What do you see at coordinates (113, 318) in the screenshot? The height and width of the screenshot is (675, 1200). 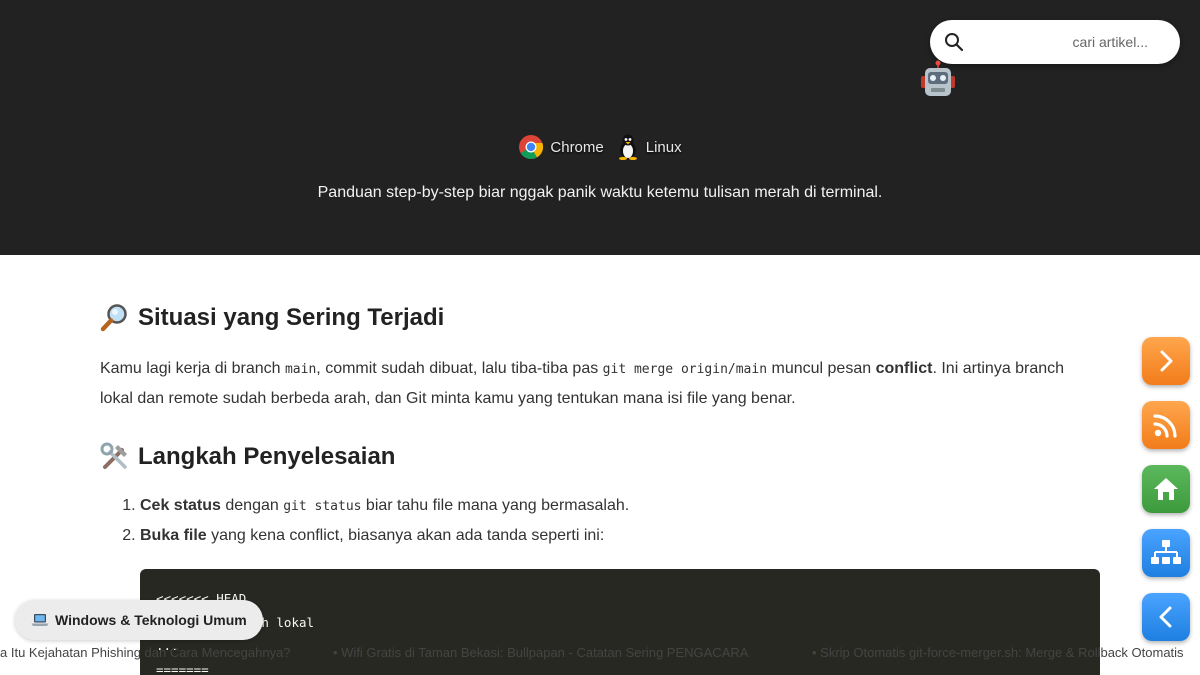 I see `magnifier-icon` at bounding box center [113, 318].